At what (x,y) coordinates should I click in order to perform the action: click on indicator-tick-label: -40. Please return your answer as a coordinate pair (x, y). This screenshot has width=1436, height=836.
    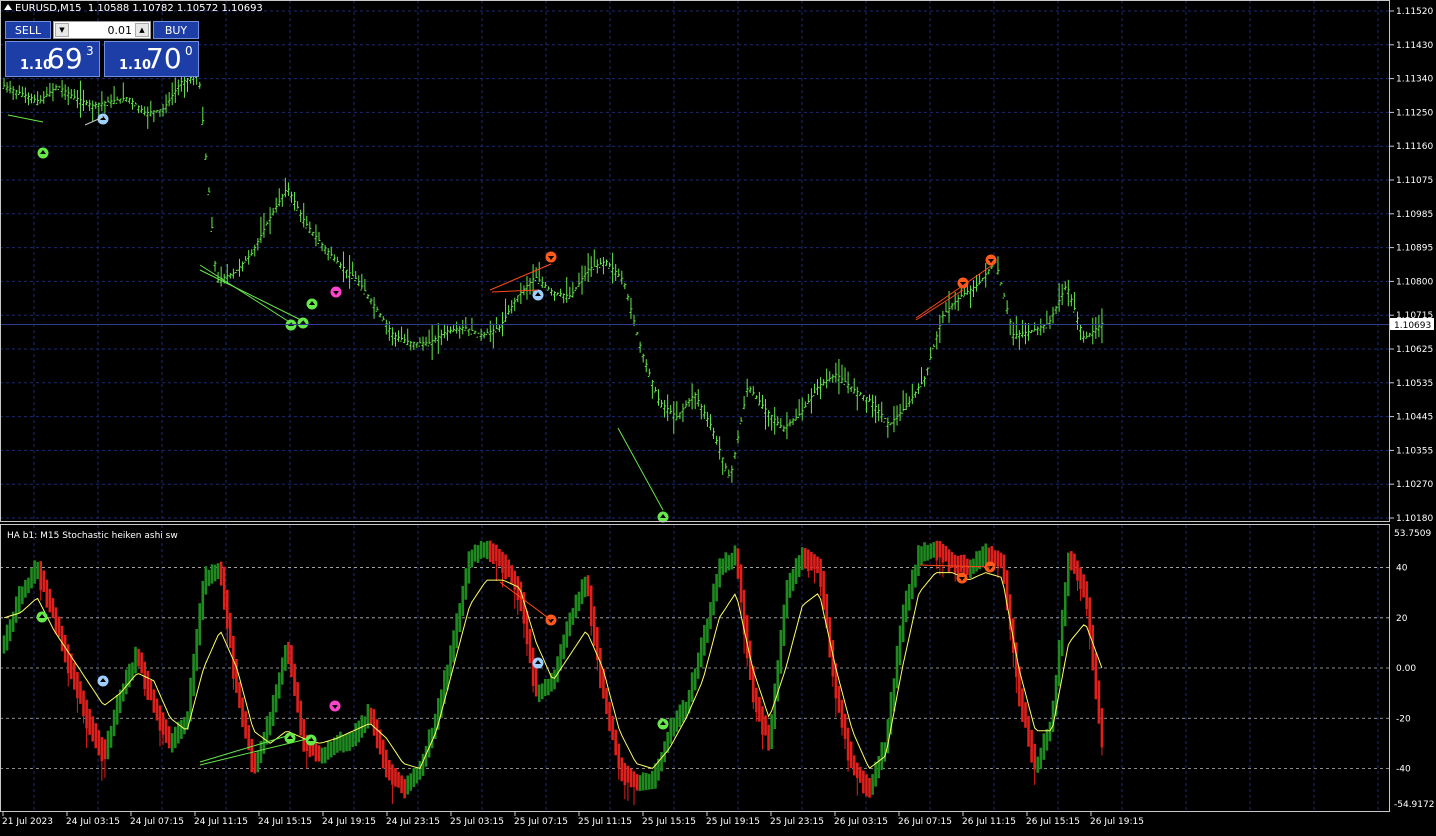
    Looking at the image, I should click on (1403, 770).